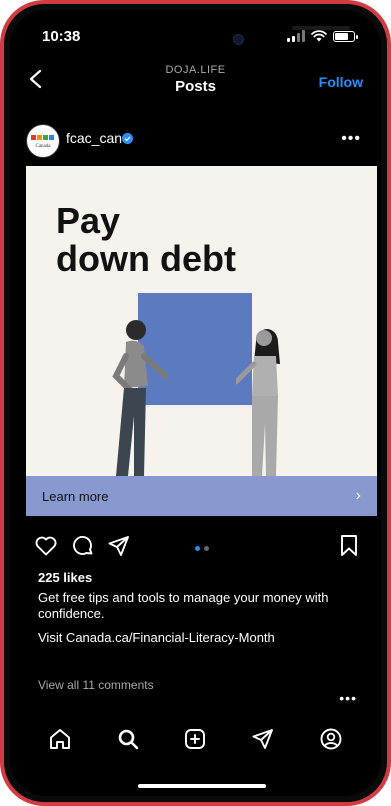 Image resolution: width=391 pixels, height=806 pixels. I want to click on follow-button: Follow, so click(341, 82).